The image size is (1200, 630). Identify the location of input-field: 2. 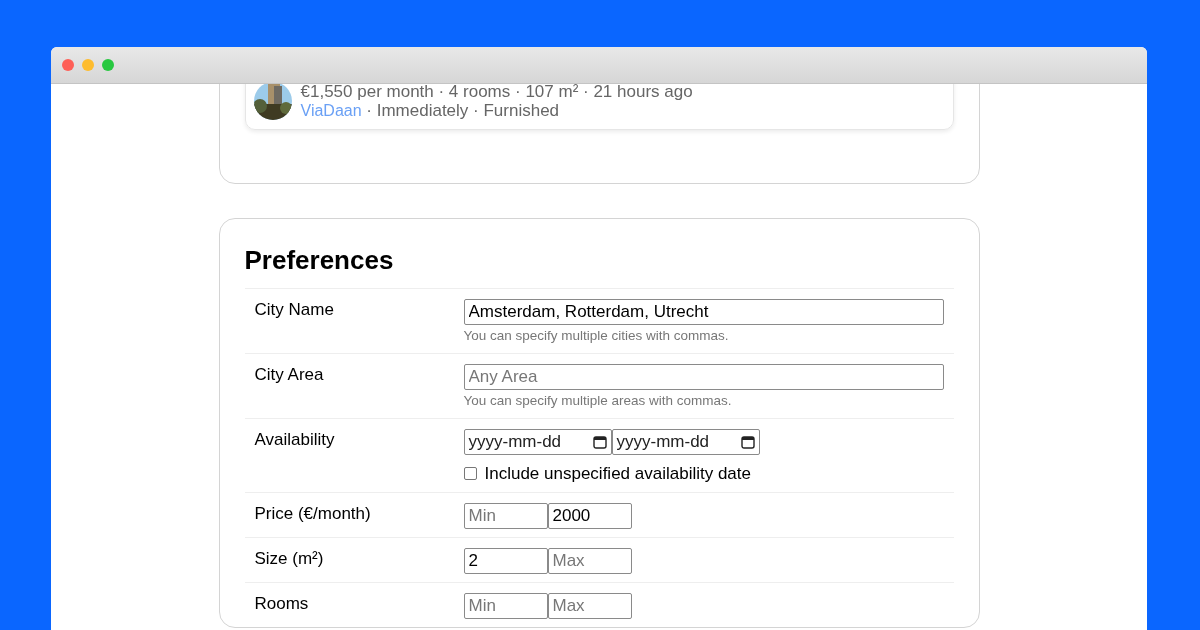
(505, 561).